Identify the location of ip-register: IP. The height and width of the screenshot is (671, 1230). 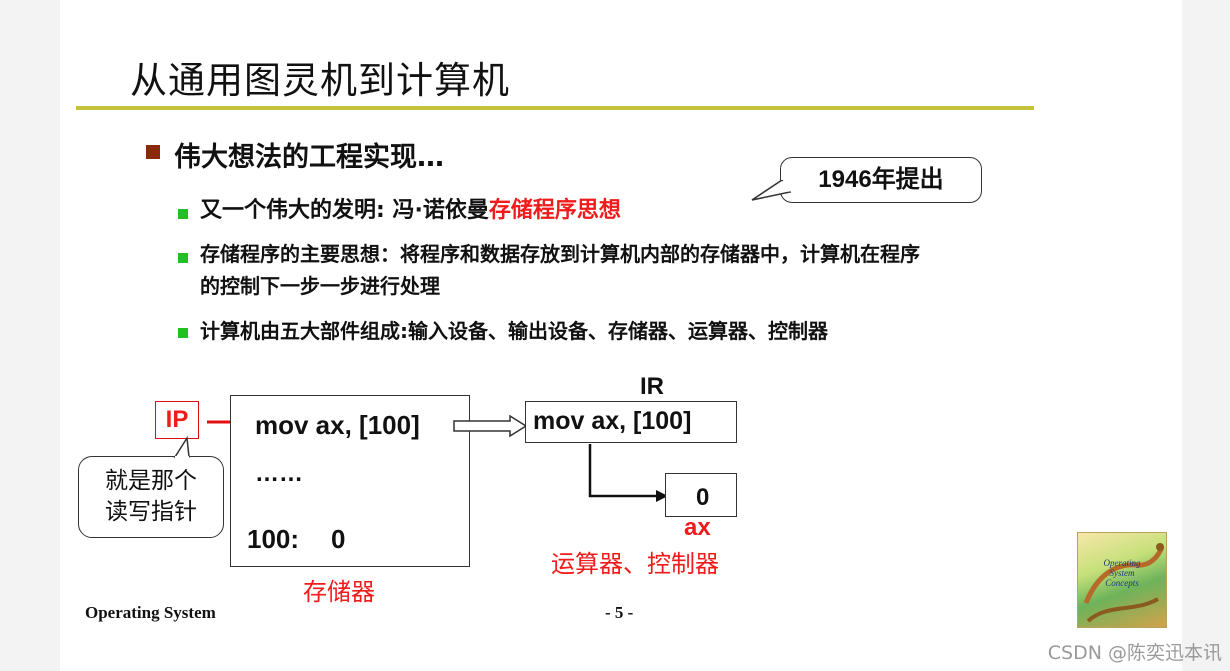
(177, 420).